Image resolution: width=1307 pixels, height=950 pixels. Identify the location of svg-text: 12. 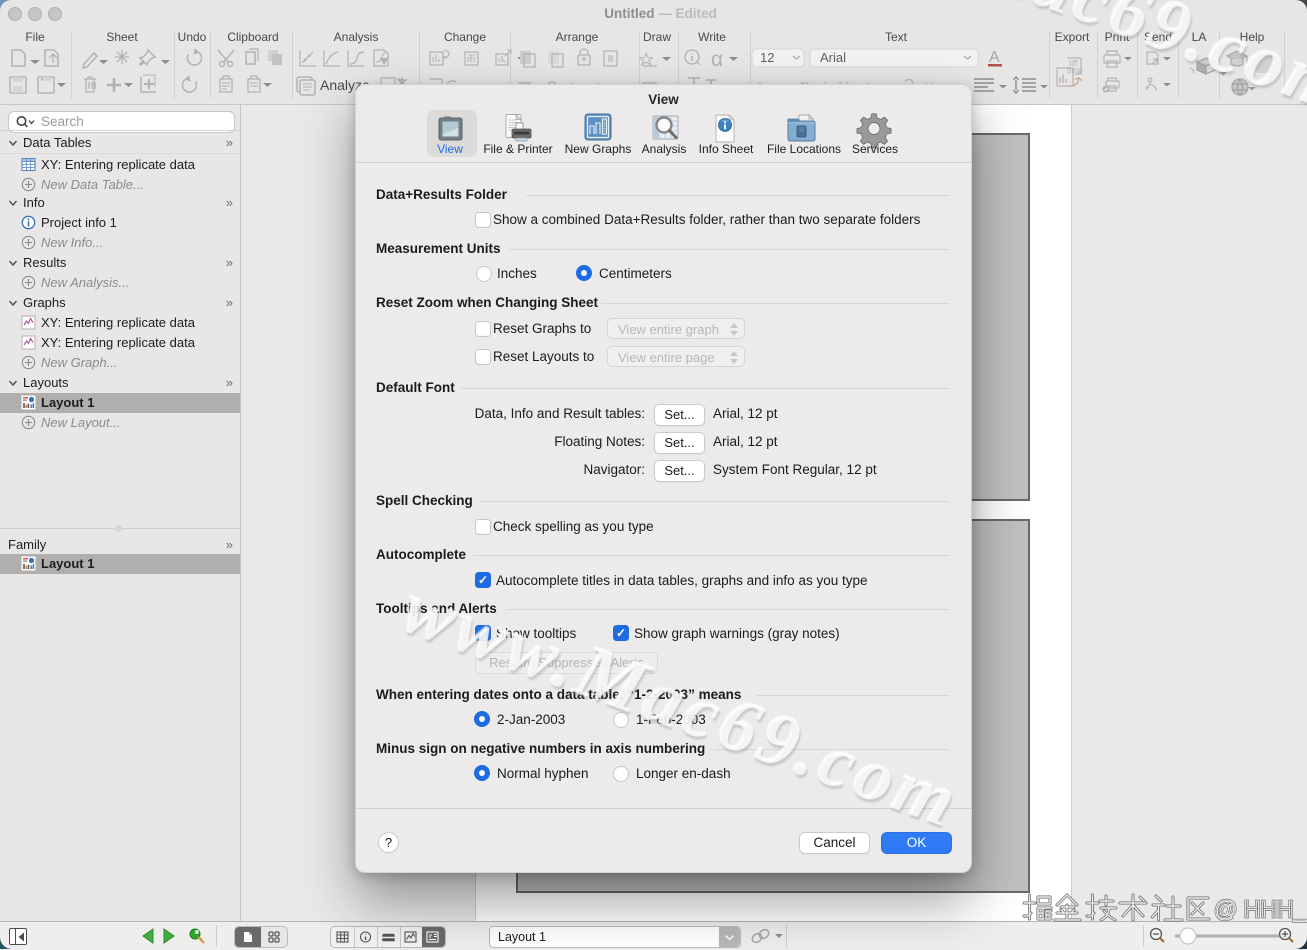
(767, 57).